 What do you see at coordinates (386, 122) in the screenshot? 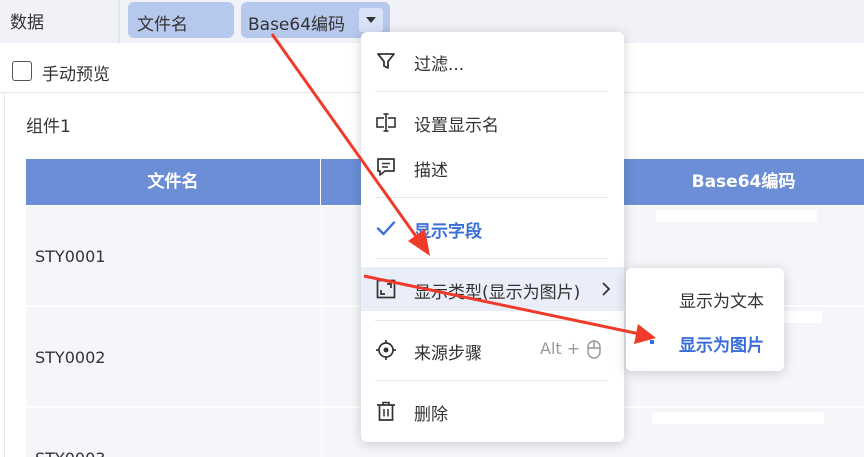
I see `rename-icon` at bounding box center [386, 122].